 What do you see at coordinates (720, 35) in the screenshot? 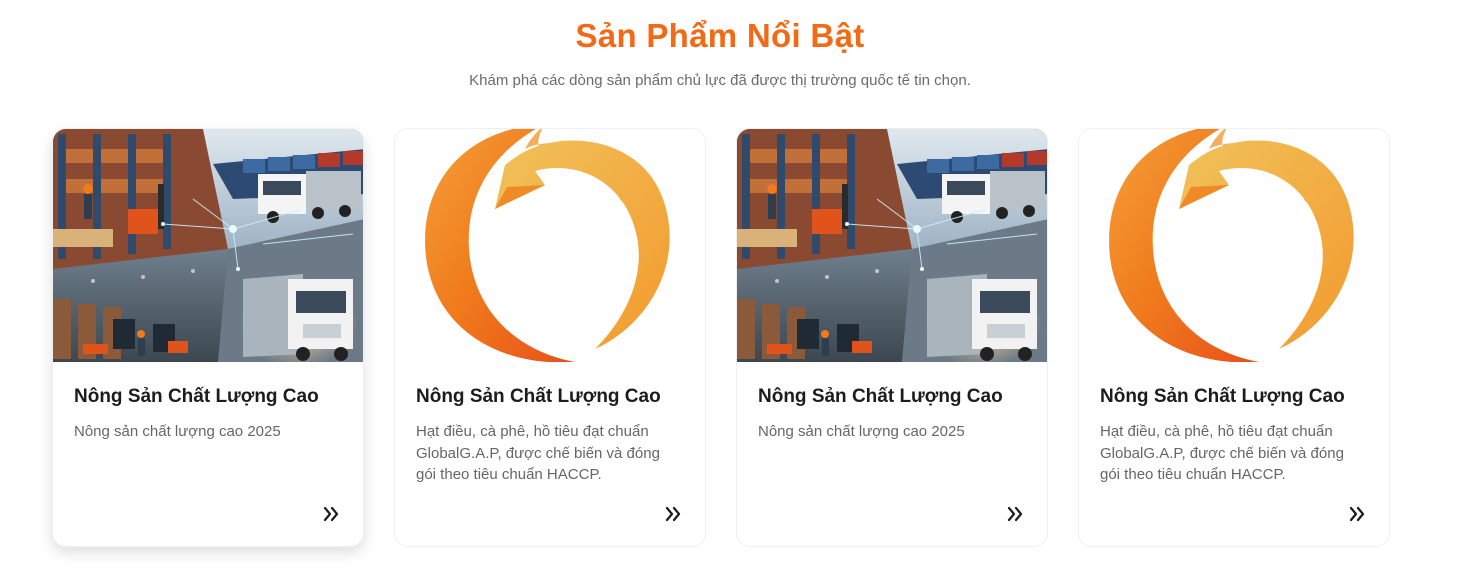
I see `section-title: Sản Phẩm Nổi Bật` at bounding box center [720, 35].